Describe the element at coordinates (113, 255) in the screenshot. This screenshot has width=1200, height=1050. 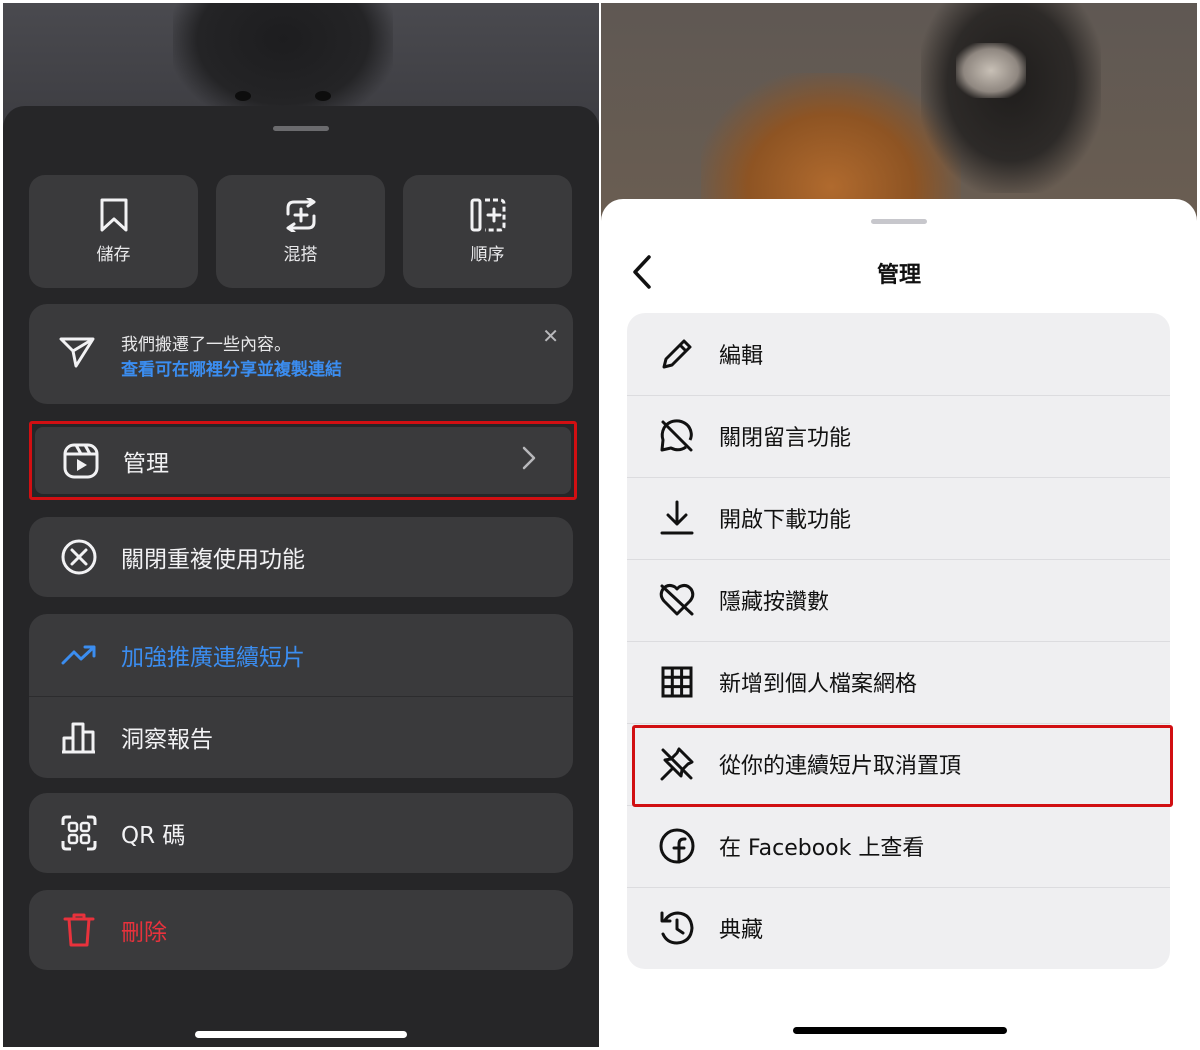
I see `save-label: 儲存` at that location.